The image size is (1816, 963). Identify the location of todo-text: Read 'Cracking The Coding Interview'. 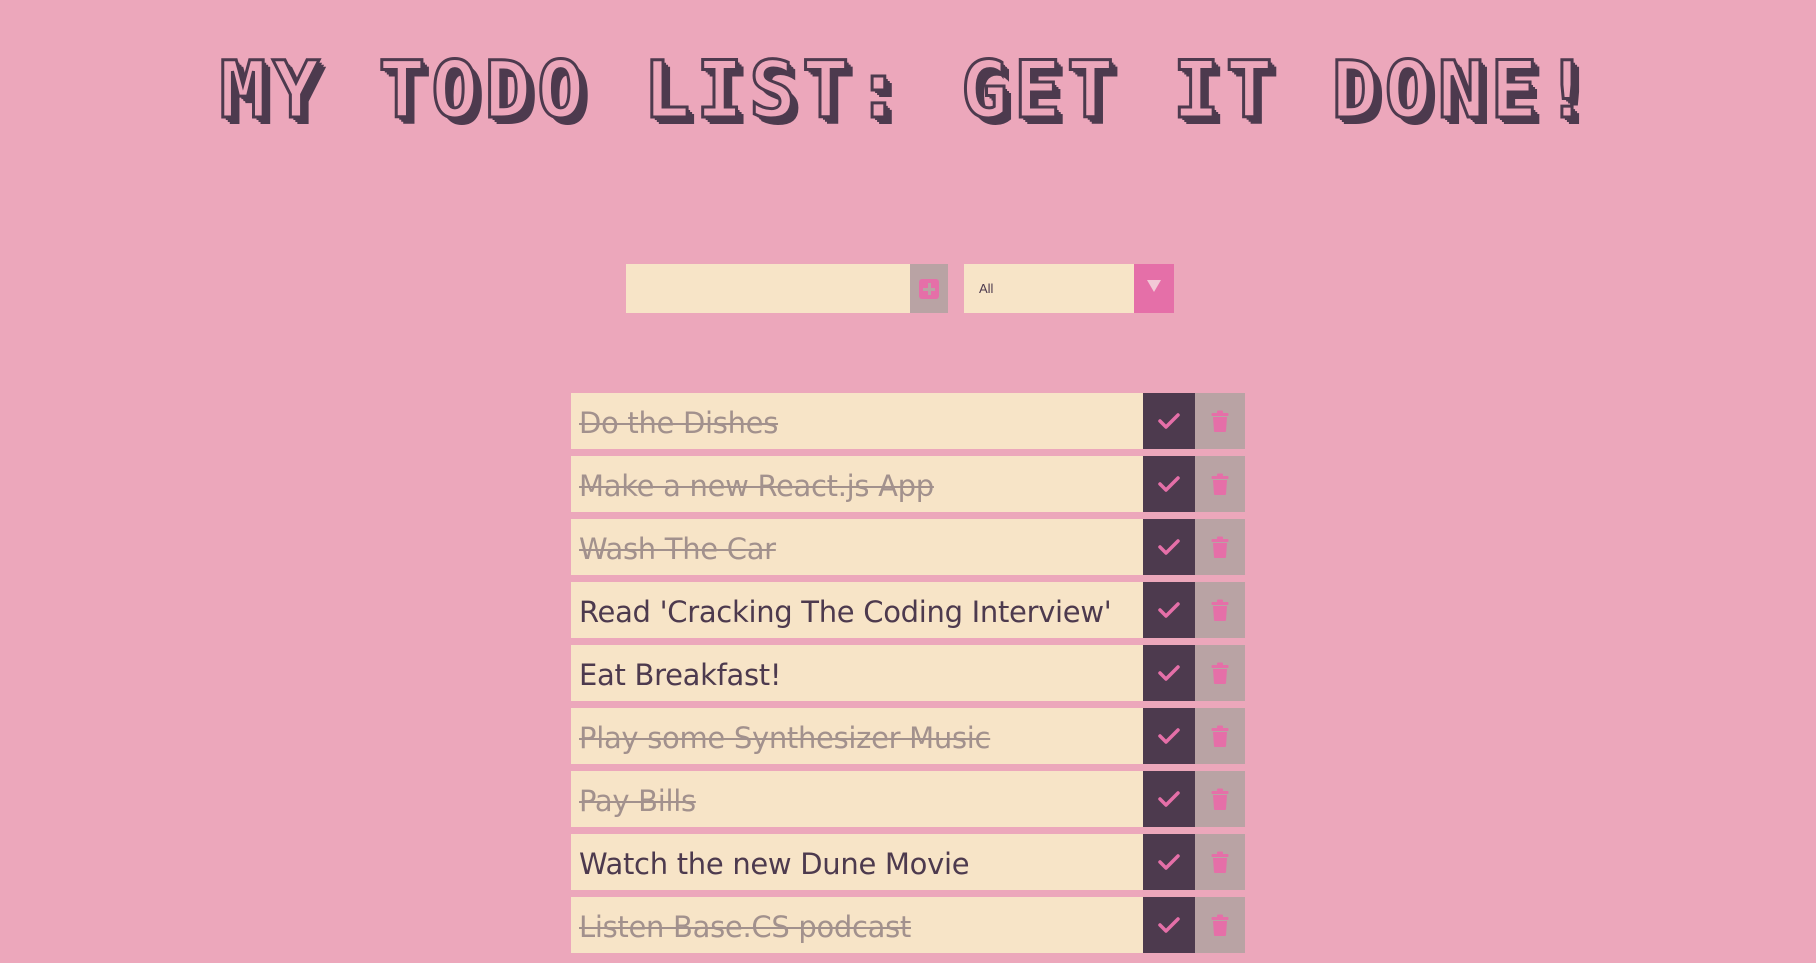
(857, 610).